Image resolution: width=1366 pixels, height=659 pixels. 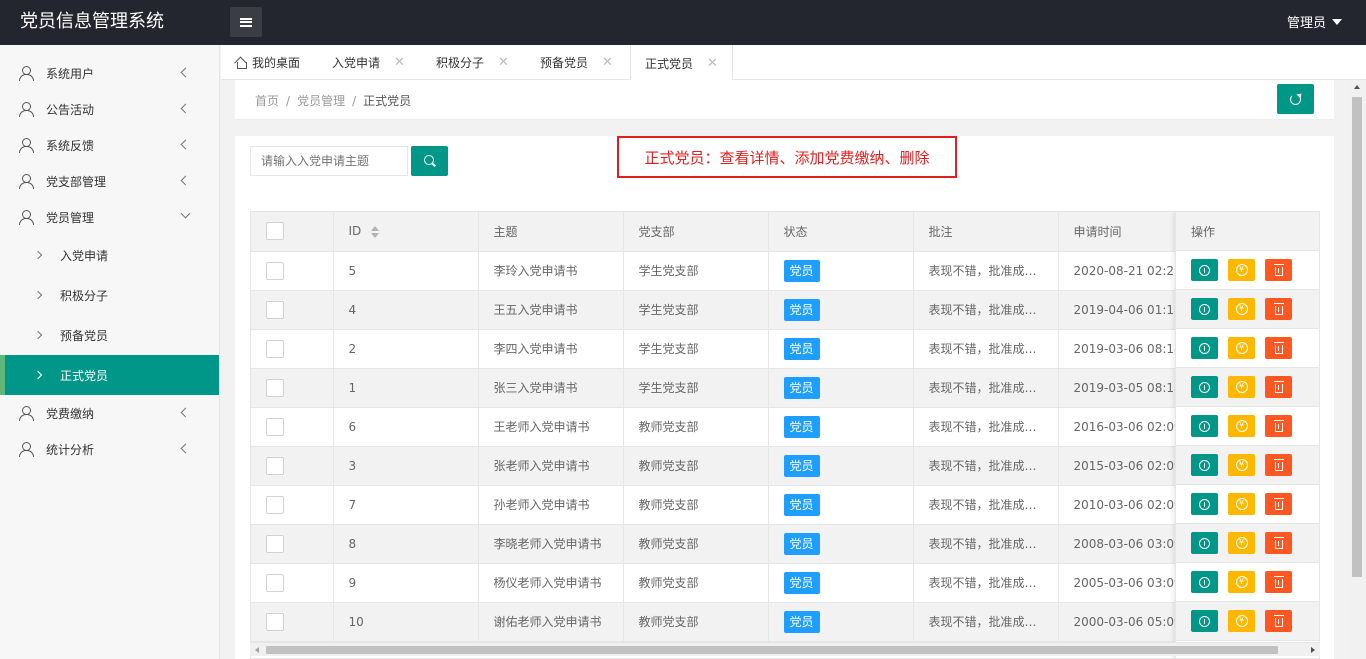 What do you see at coordinates (321, 101) in the screenshot?
I see `breadcrumb-section: 党员管理` at bounding box center [321, 101].